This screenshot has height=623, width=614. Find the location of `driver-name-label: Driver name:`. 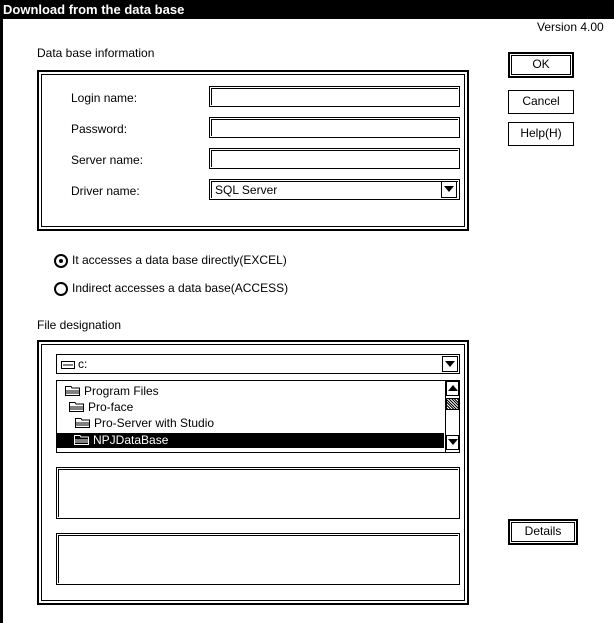

driver-name-label: Driver name: is located at coordinates (105, 191).